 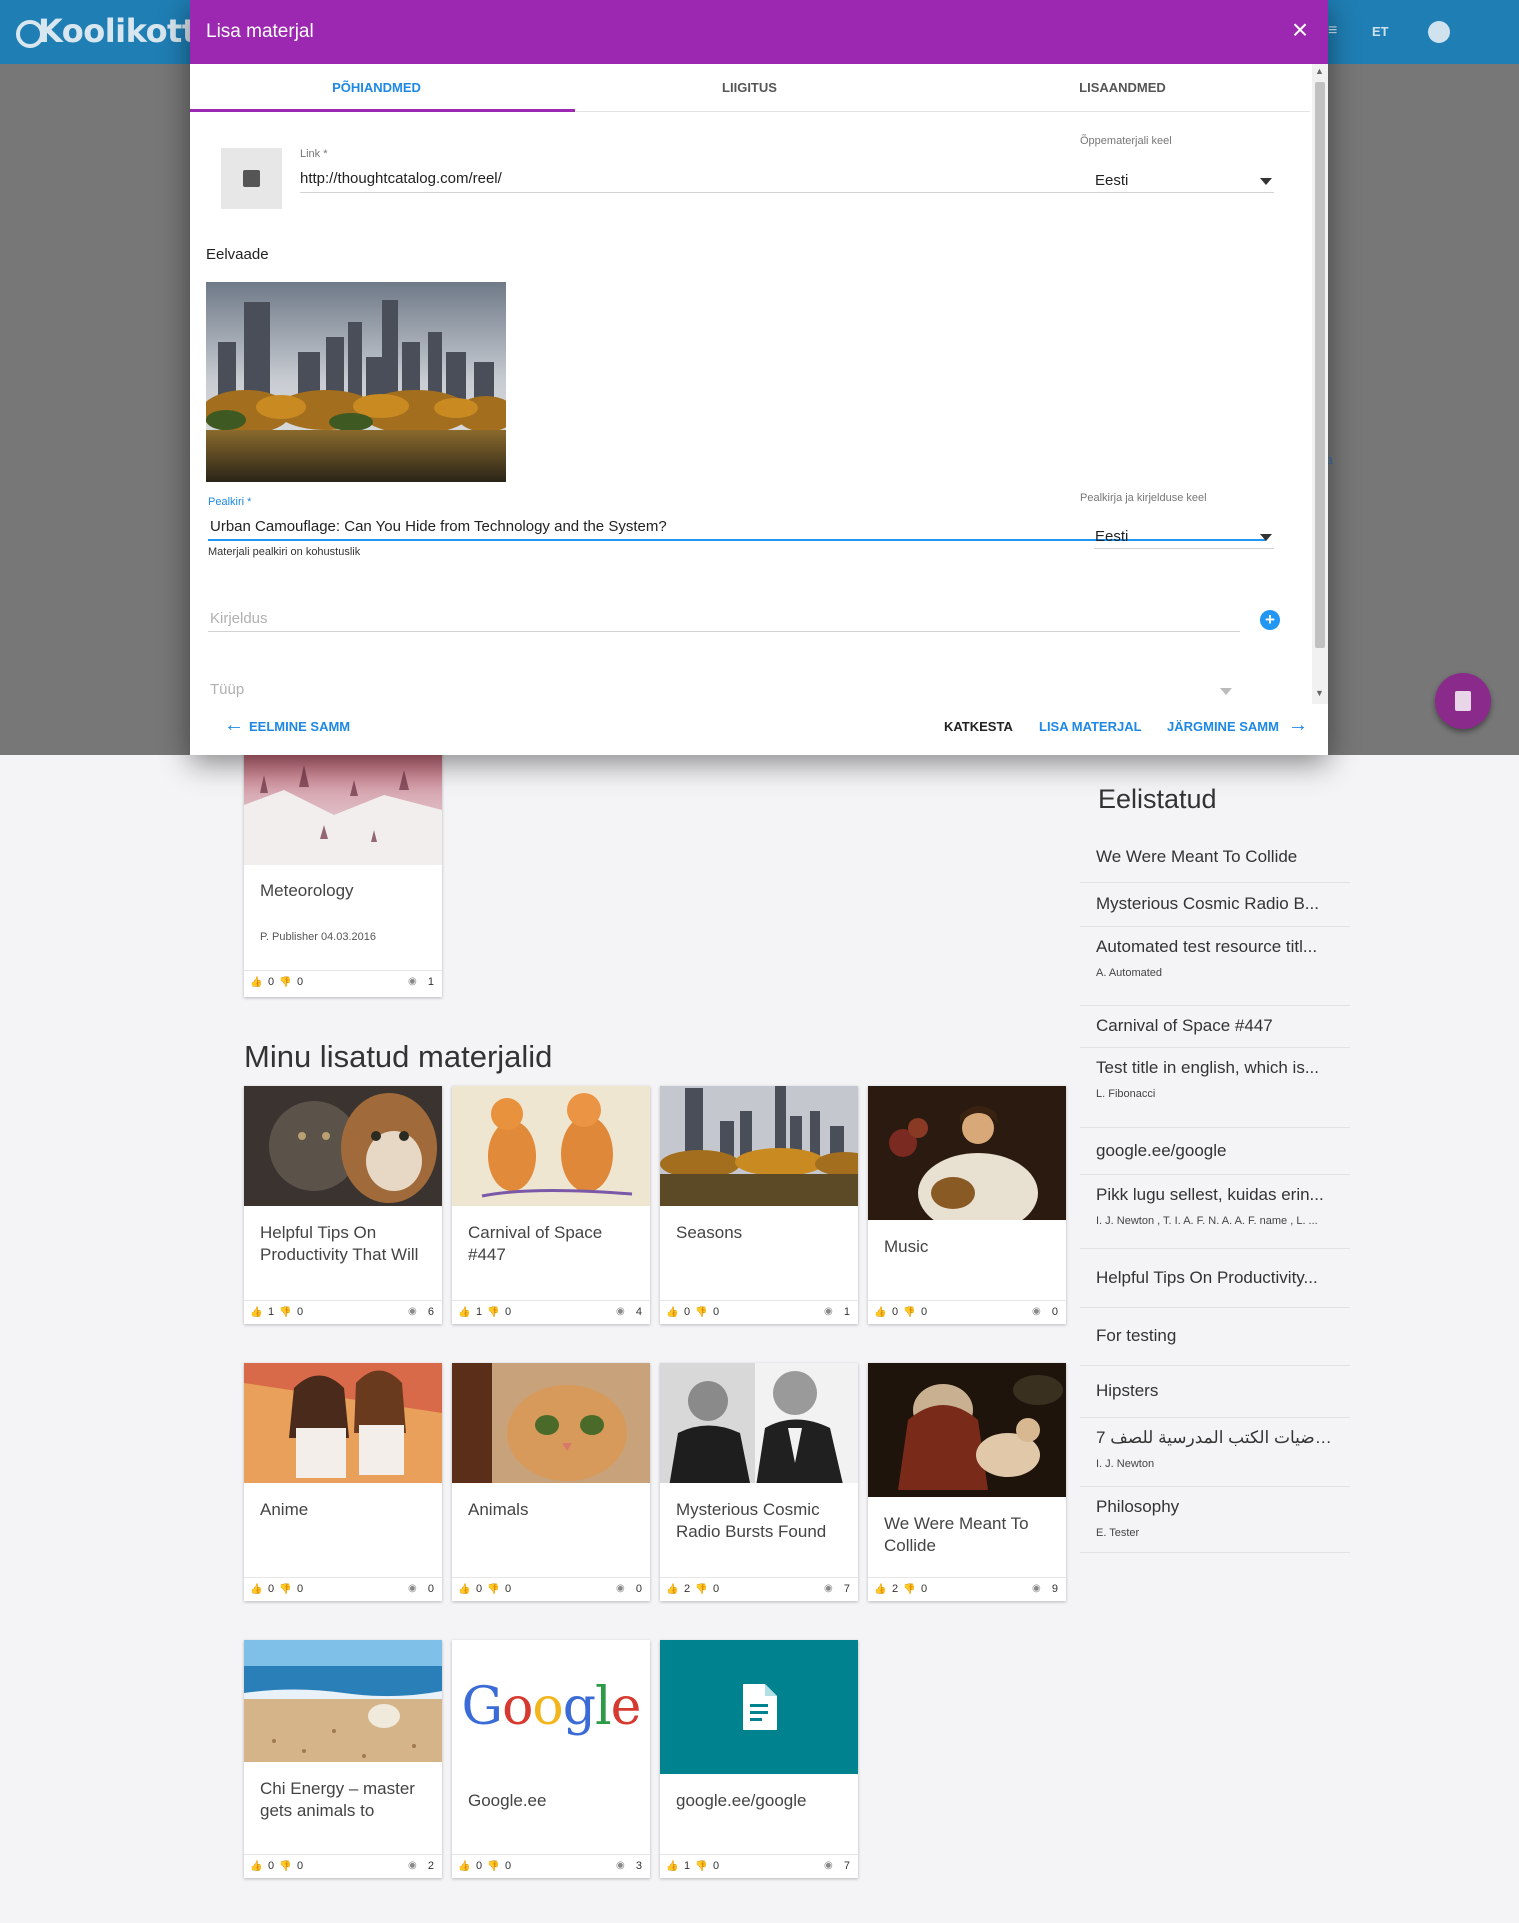 What do you see at coordinates (1111, 180) in the screenshot?
I see `material-language-select: Eesti` at bounding box center [1111, 180].